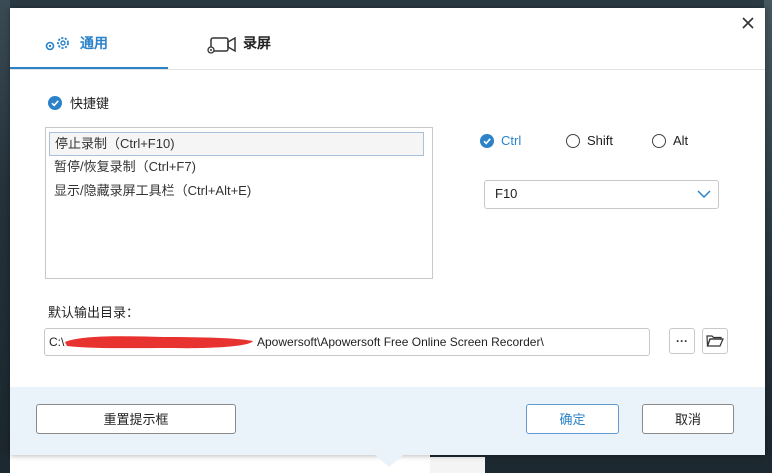 This screenshot has width=772, height=473. Describe the element at coordinates (257, 43) in the screenshot. I see `tab-record-label: 录屏` at that location.